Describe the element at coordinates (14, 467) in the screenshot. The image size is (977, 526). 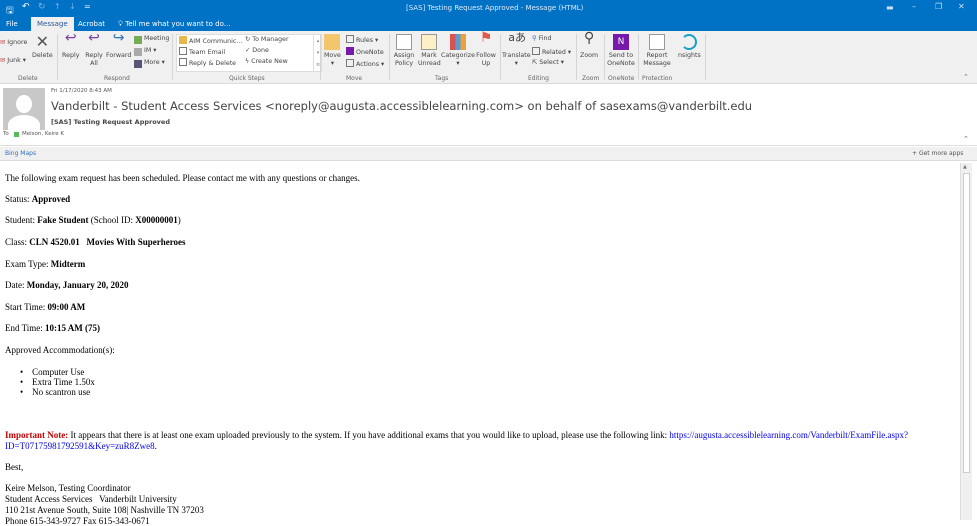
I see `closing: Best,` at that location.